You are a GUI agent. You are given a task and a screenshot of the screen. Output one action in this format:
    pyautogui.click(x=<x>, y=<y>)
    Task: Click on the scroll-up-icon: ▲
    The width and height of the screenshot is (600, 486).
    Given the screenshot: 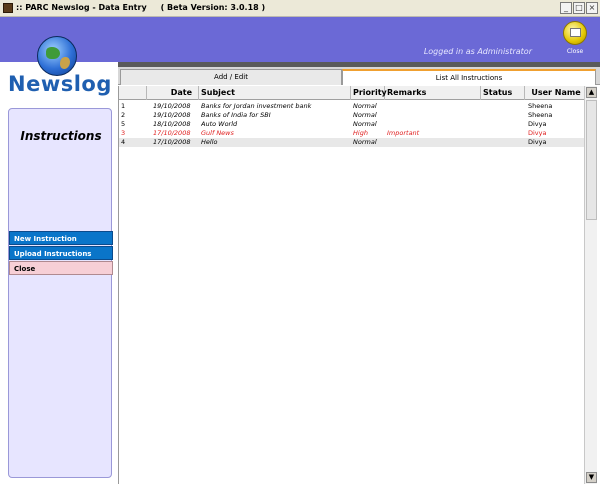 What is the action you would take?
    pyautogui.click(x=591, y=92)
    